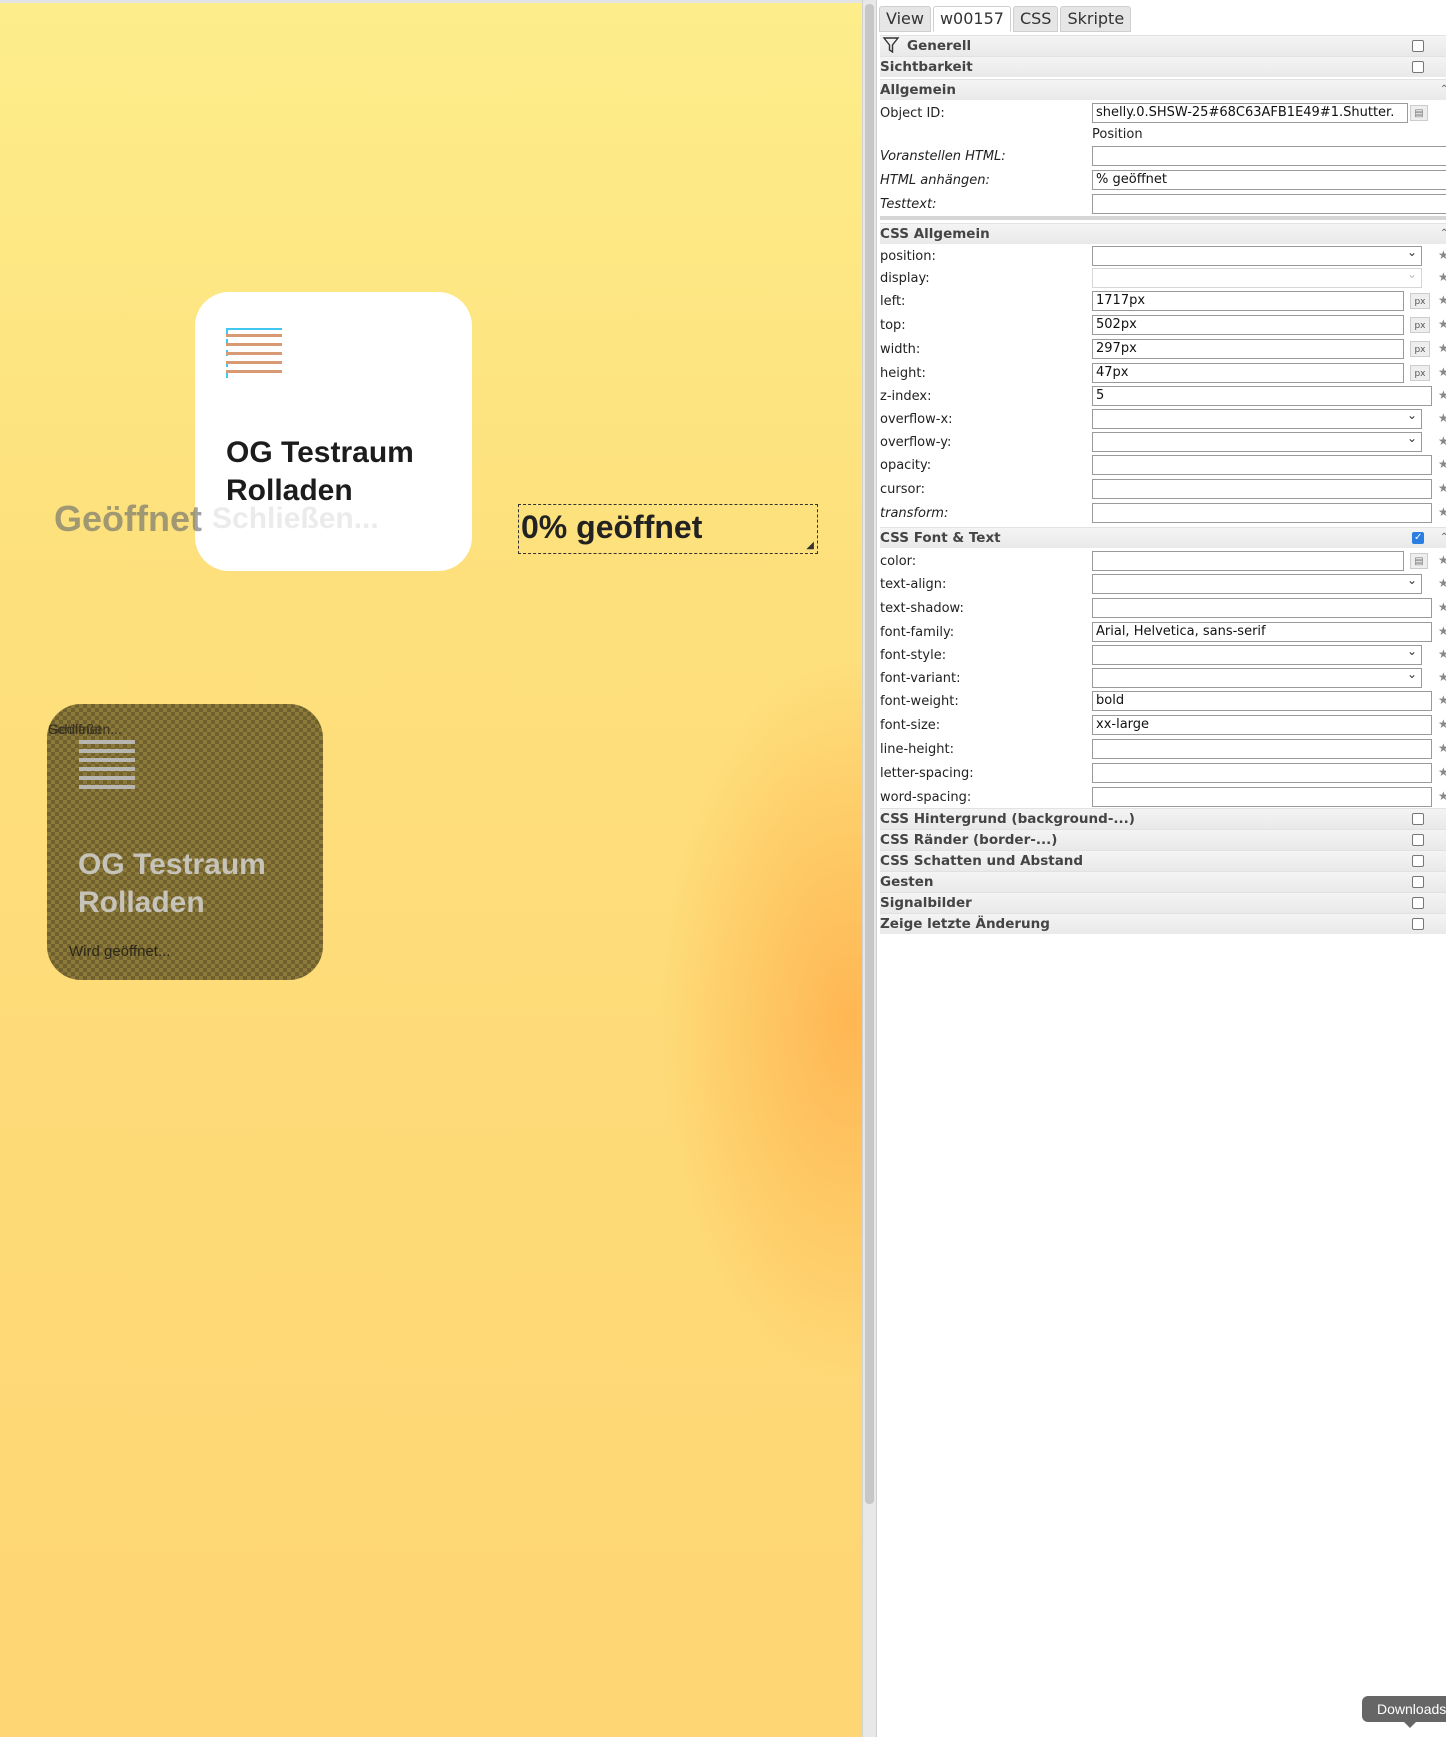 This screenshot has height=1737, width=1446. What do you see at coordinates (1418, 819) in the screenshot?
I see `css-hintergrund-checkbox` at bounding box center [1418, 819].